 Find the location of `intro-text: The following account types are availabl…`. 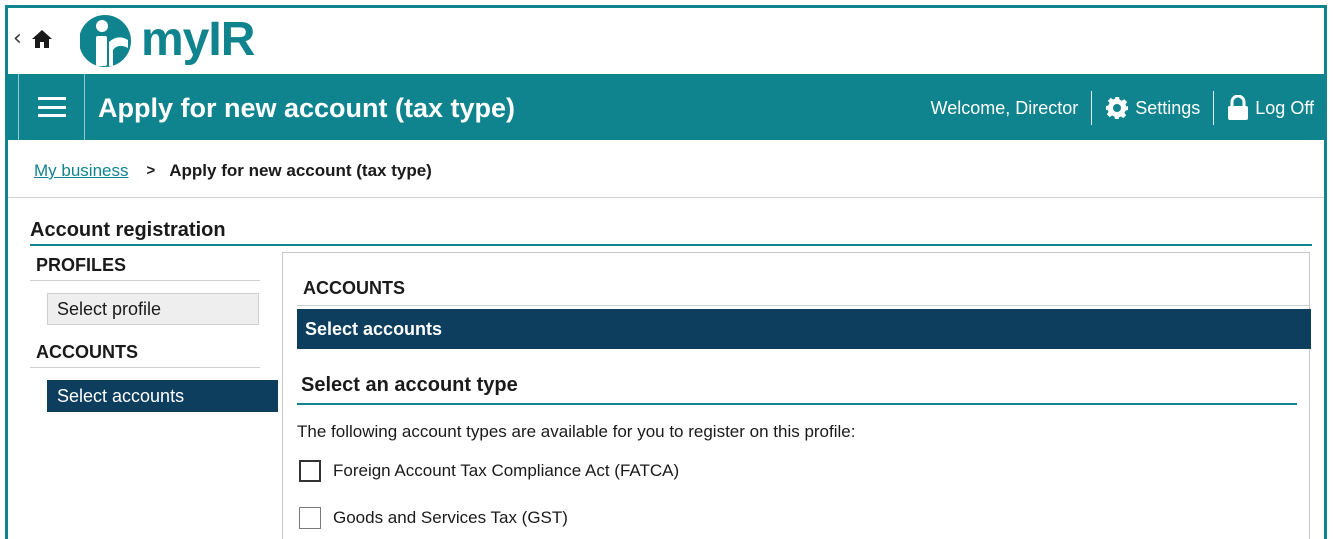

intro-text: The following account types are availabl… is located at coordinates (576, 431).